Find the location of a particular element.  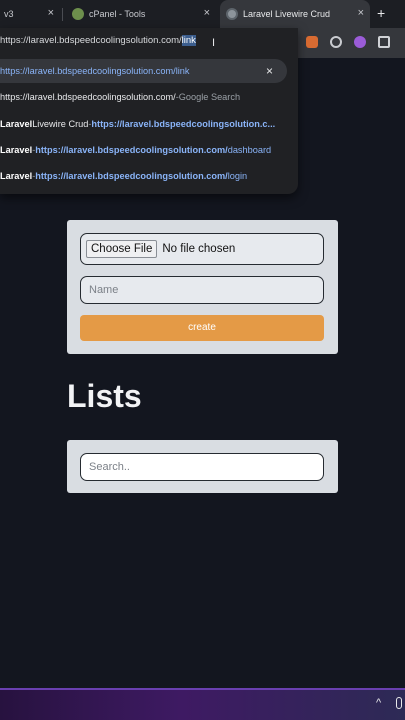

text-cursor-icon: I is located at coordinates (214, 43).